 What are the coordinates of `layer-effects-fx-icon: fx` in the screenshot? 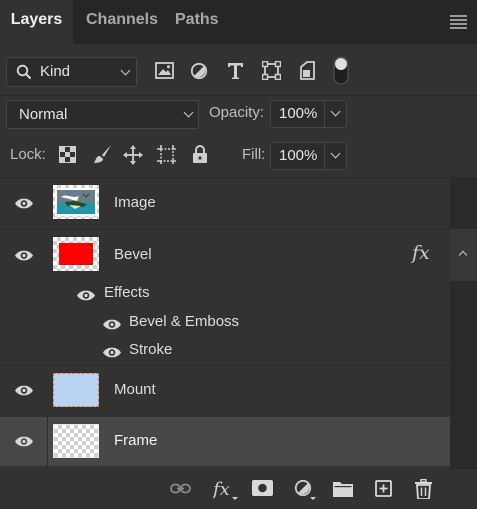 It's located at (421, 253).